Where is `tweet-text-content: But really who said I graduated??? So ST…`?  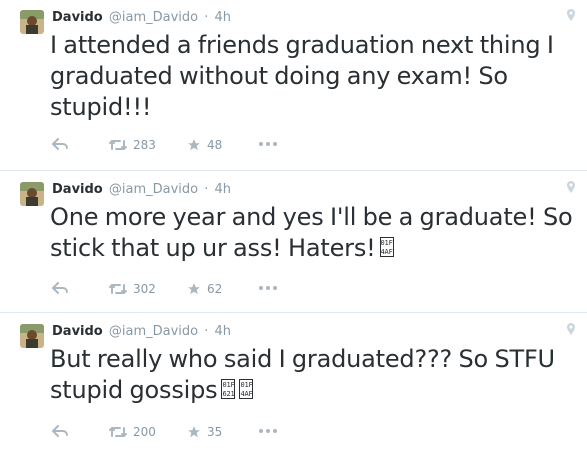 tweet-text-content: But really who said I graduated??? So ST… is located at coordinates (302, 374).